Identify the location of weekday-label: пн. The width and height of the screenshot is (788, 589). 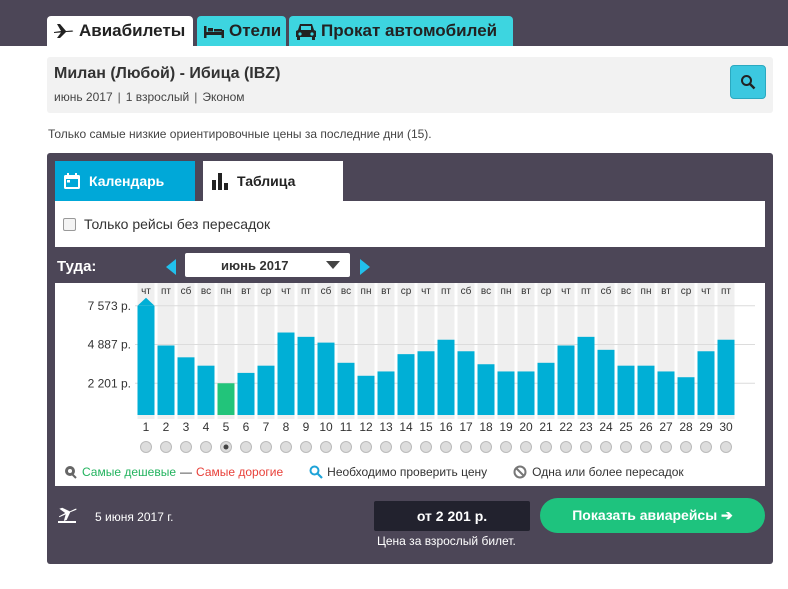
(506, 291).